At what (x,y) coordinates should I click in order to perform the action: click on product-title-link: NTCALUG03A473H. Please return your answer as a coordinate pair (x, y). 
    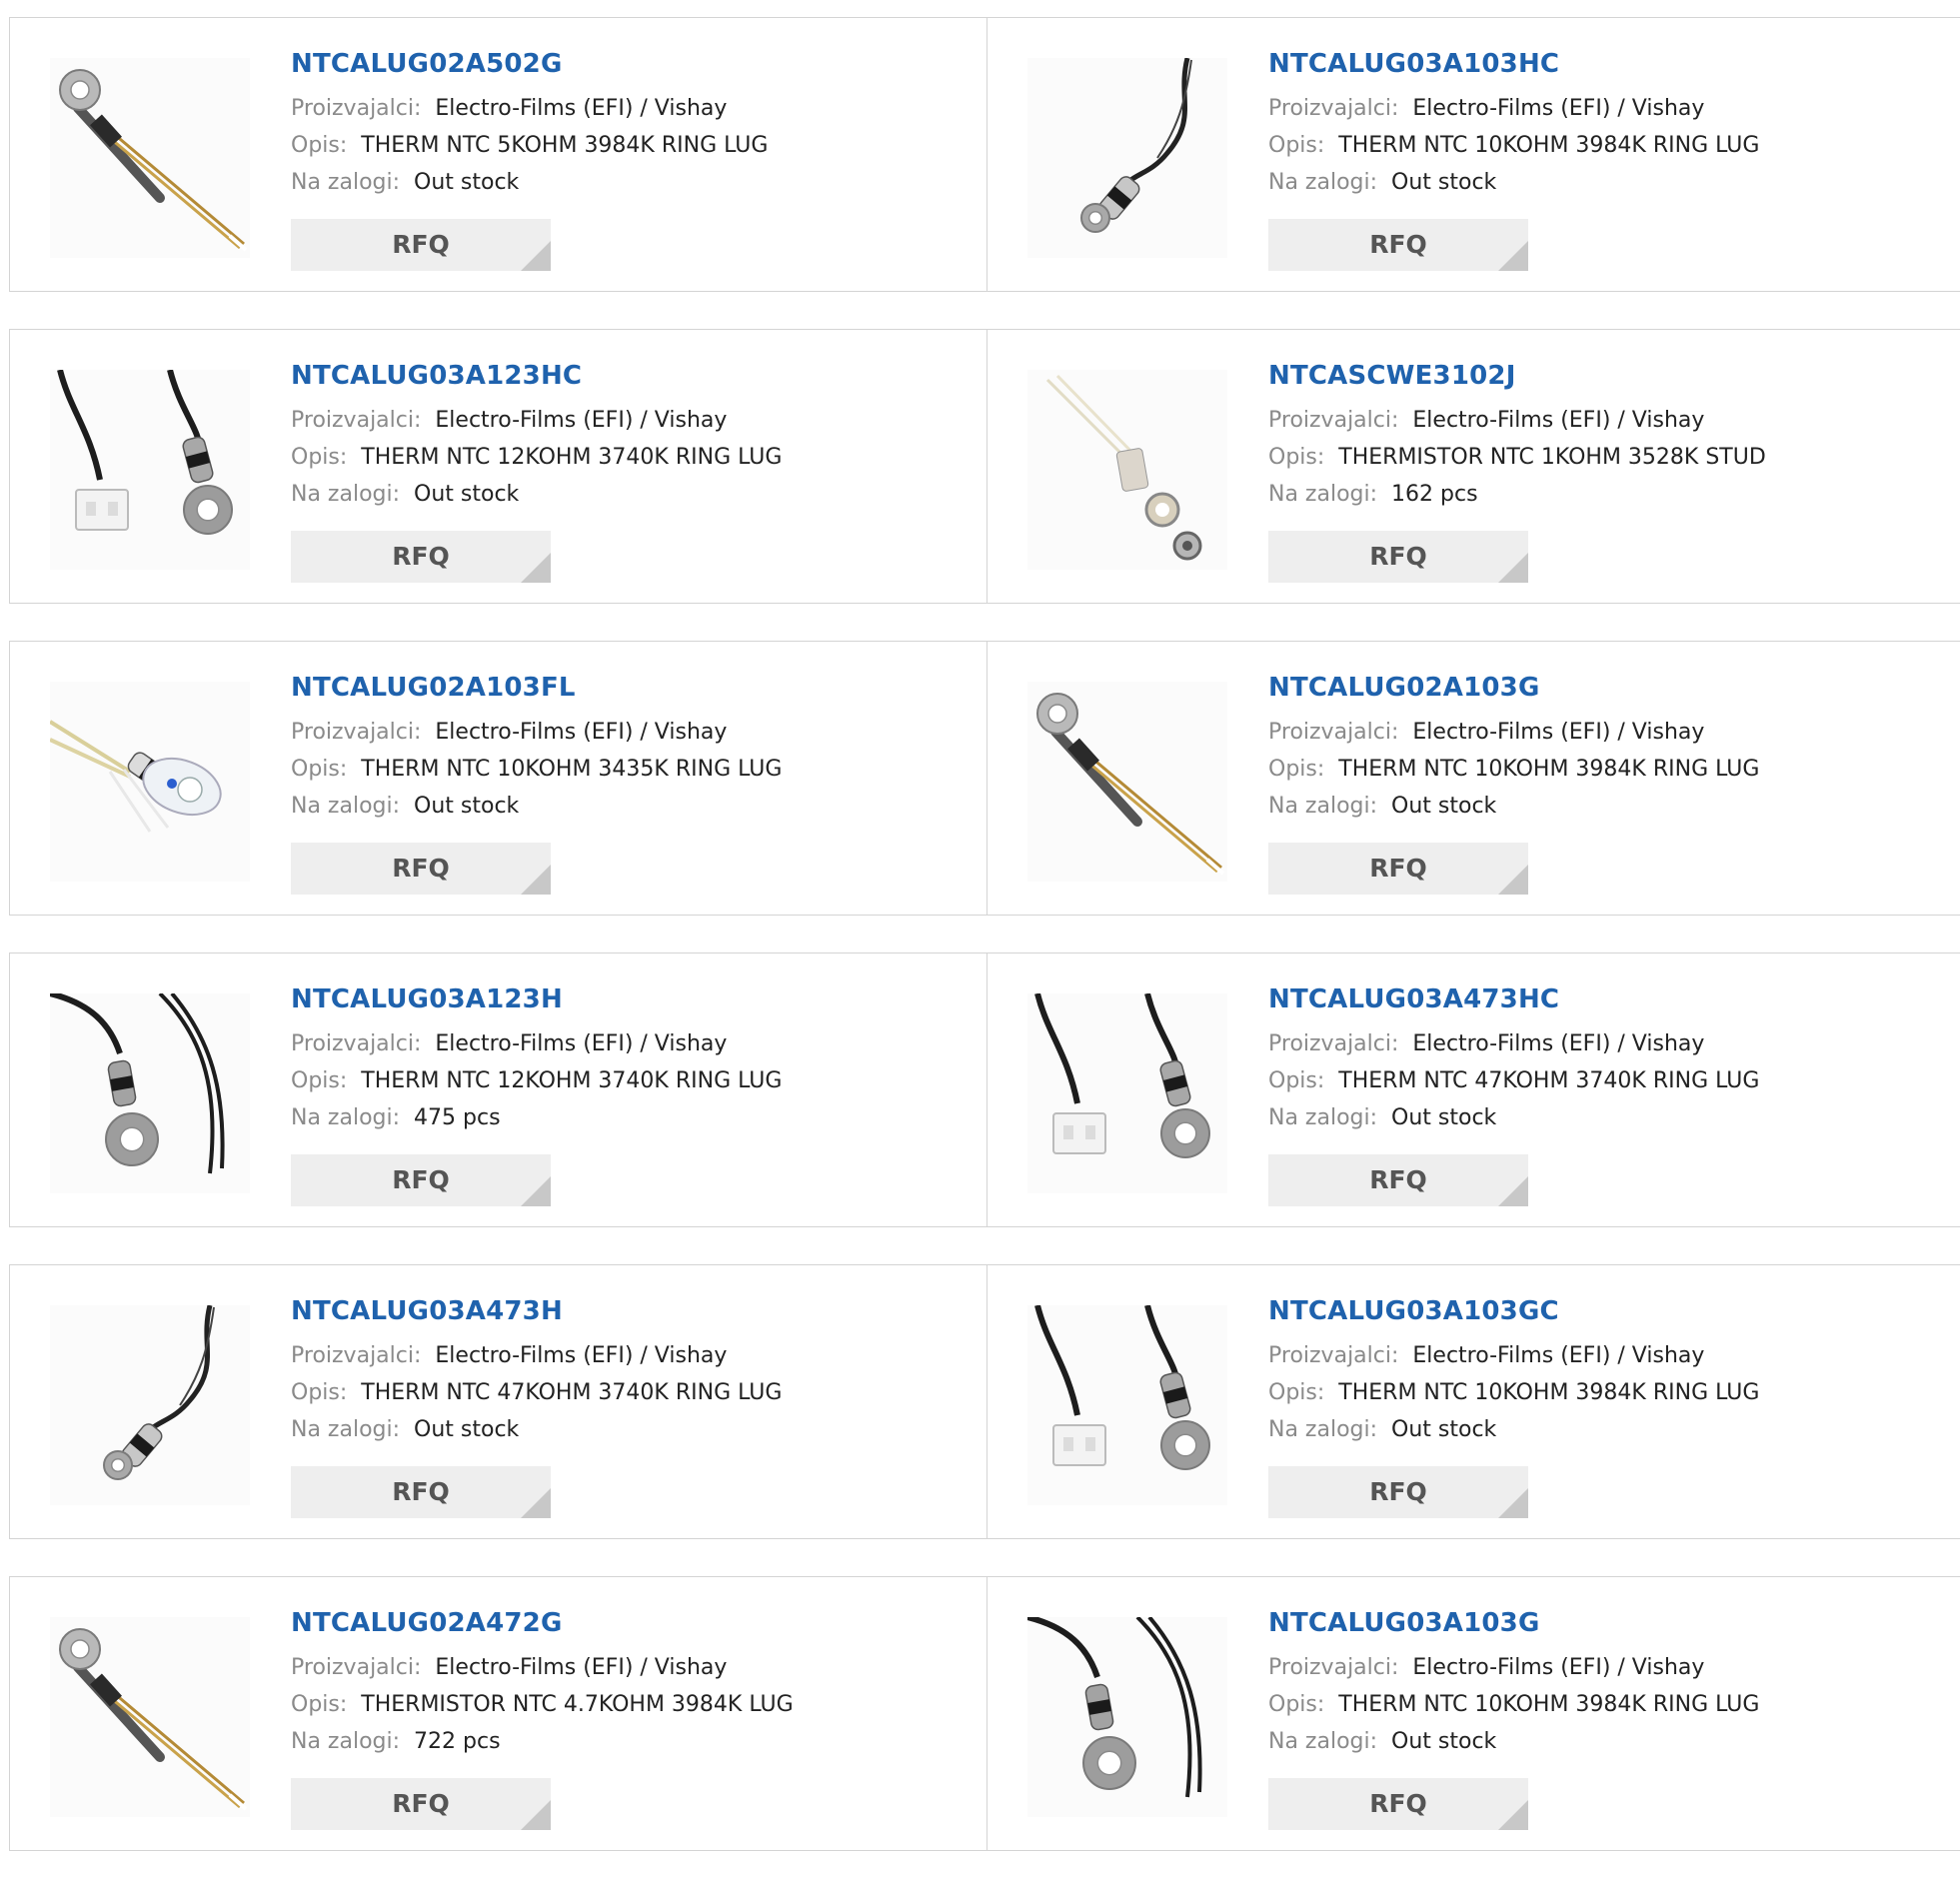
    Looking at the image, I should click on (537, 1311).